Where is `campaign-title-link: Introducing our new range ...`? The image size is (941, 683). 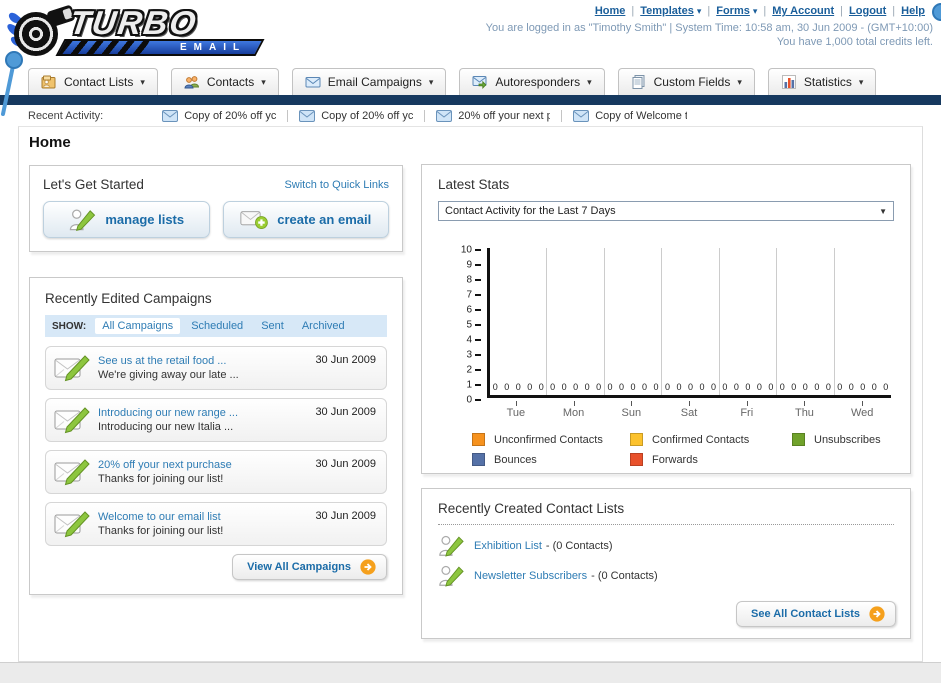
campaign-title-link: Introducing our new range ... is located at coordinates (202, 413).